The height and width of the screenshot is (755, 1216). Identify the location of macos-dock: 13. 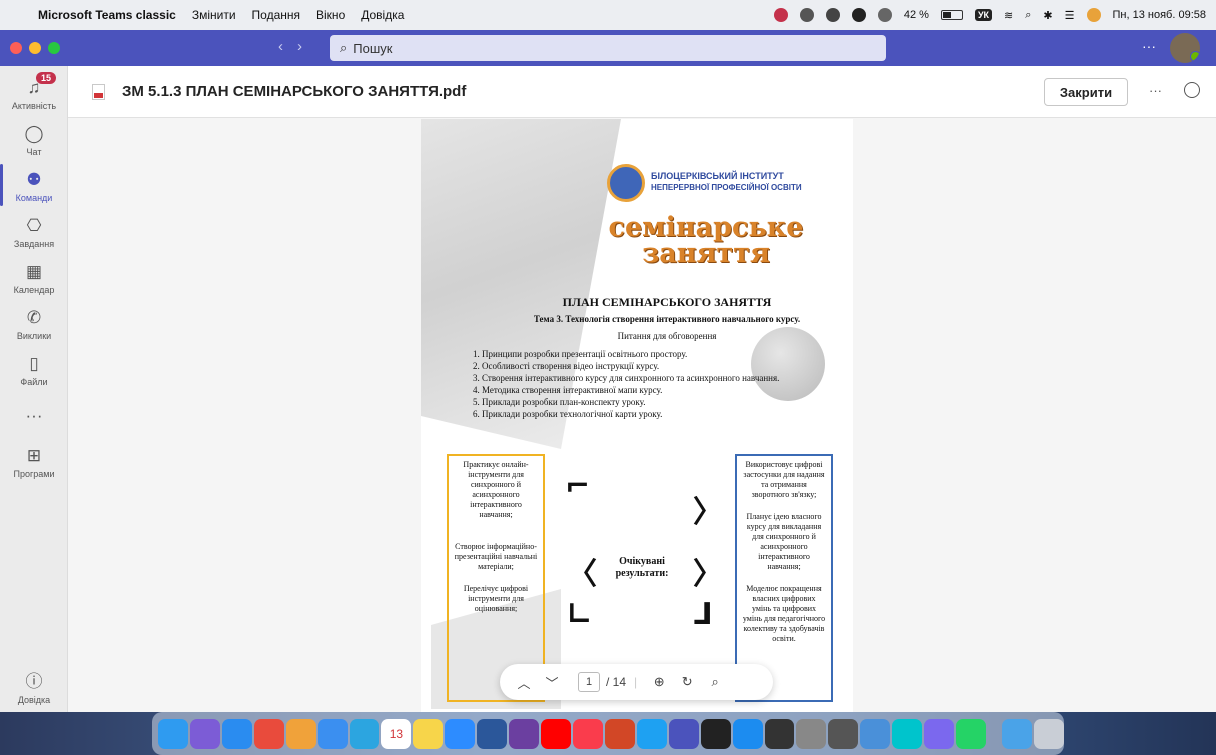
(608, 733).